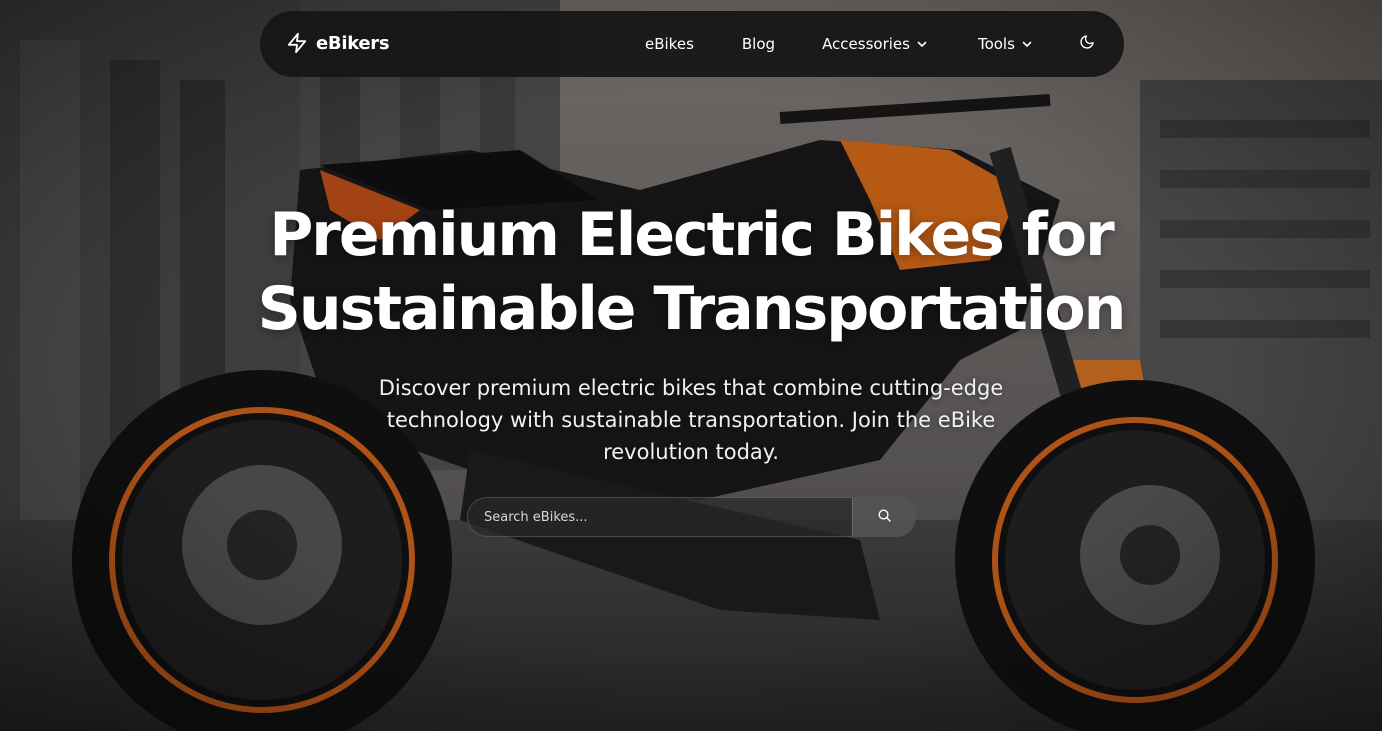  I want to click on lightning-bolt-icon, so click(297, 43).